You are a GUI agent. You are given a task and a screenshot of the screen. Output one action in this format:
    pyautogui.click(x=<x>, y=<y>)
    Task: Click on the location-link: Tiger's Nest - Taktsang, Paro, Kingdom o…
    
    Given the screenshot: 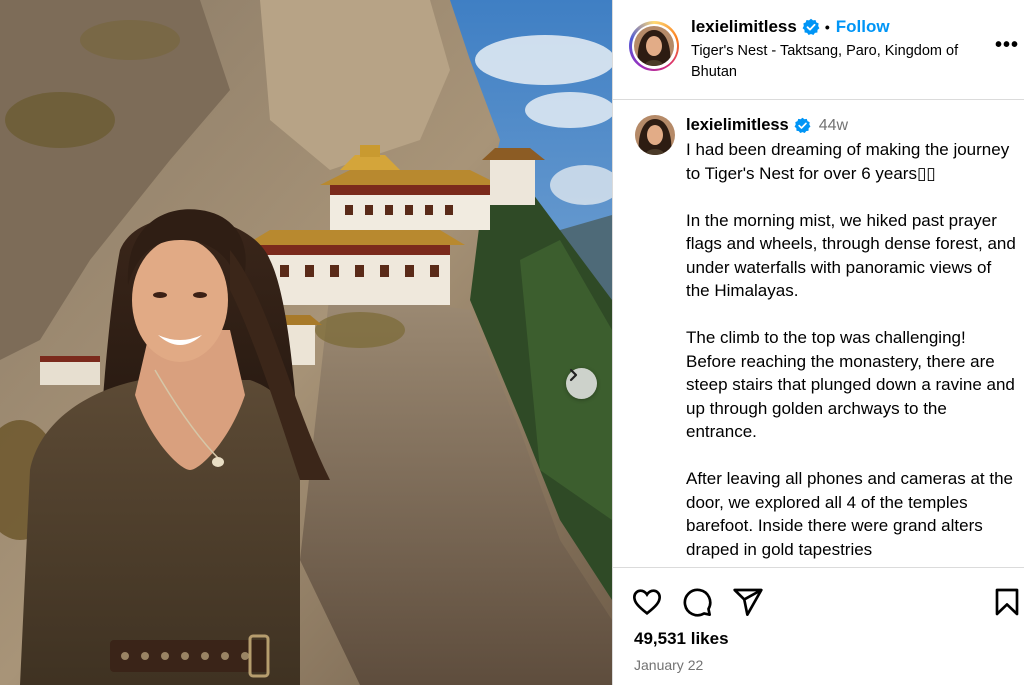 What is the action you would take?
    pyautogui.click(x=841, y=62)
    